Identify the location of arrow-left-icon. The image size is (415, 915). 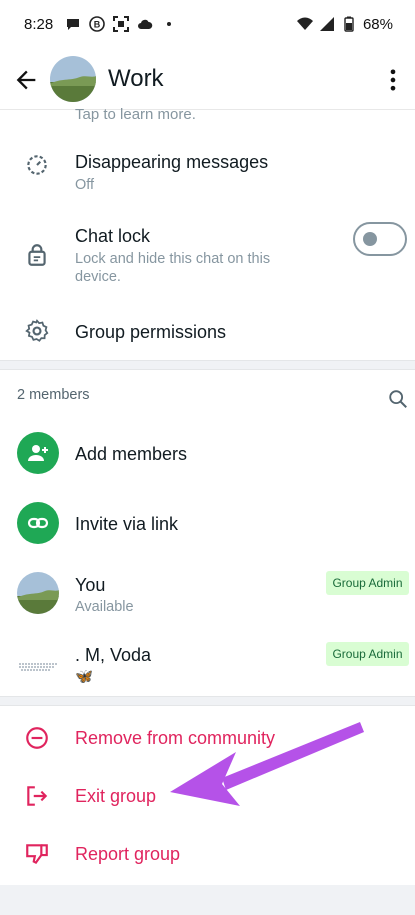
(26, 80).